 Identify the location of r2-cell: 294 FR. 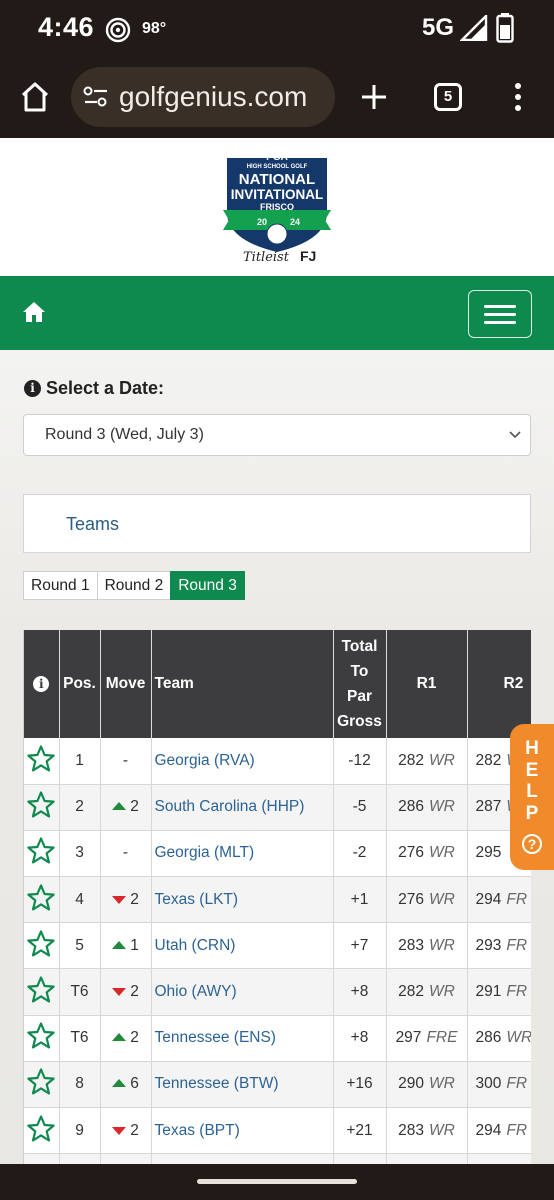
(499, 900).